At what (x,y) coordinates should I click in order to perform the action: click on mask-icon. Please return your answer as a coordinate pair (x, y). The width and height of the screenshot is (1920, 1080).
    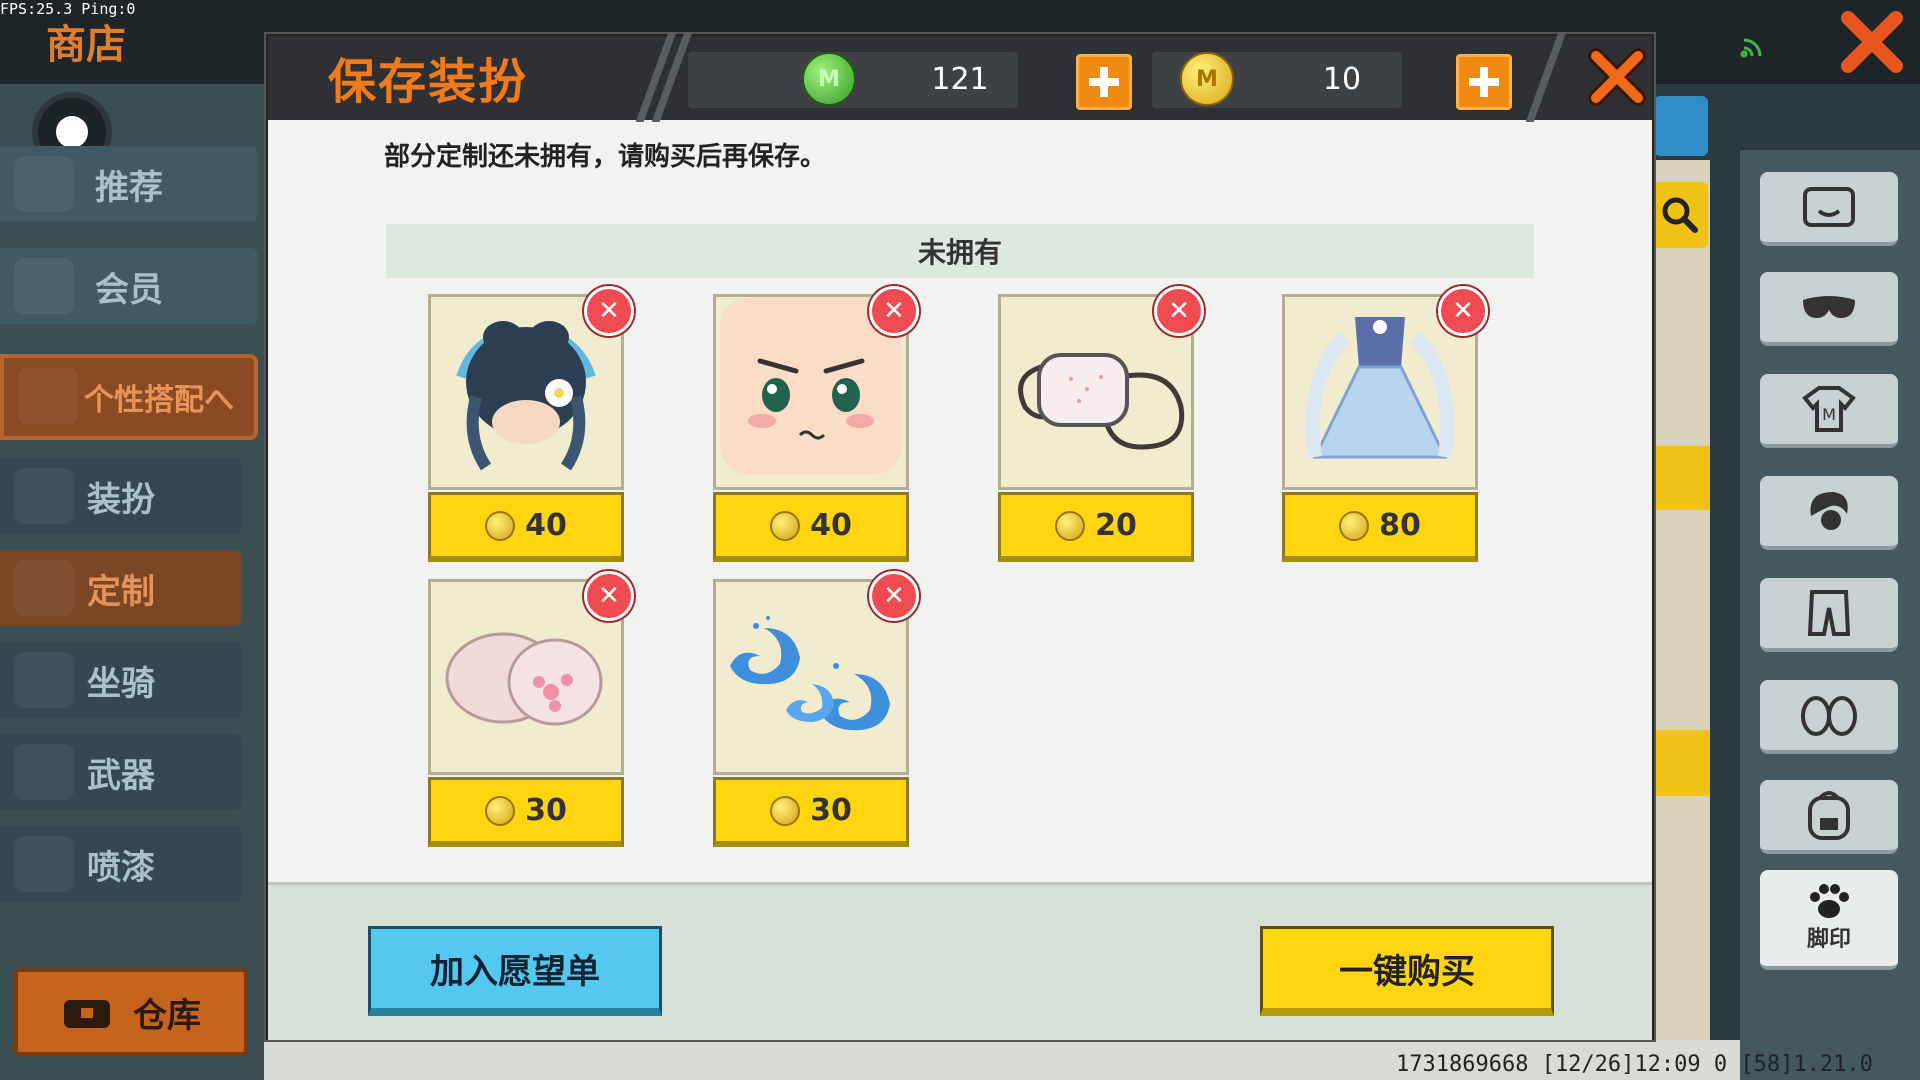
    Looking at the image, I should click on (1829, 307).